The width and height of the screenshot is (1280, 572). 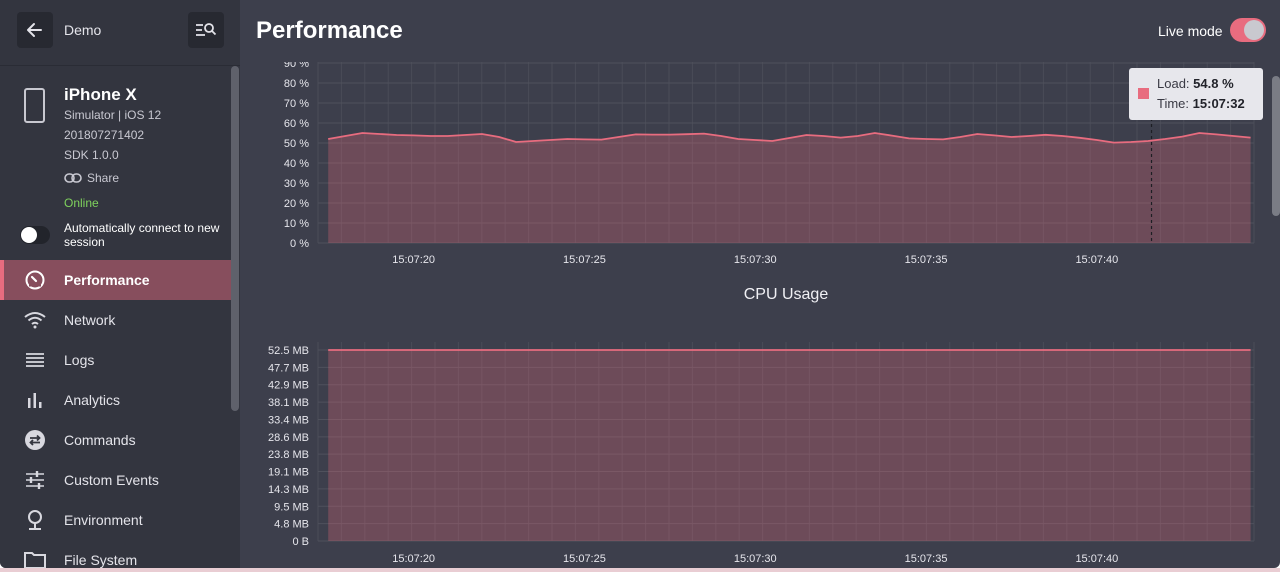 I want to click on sidebar-item-logs: Logs, so click(x=116, y=360).